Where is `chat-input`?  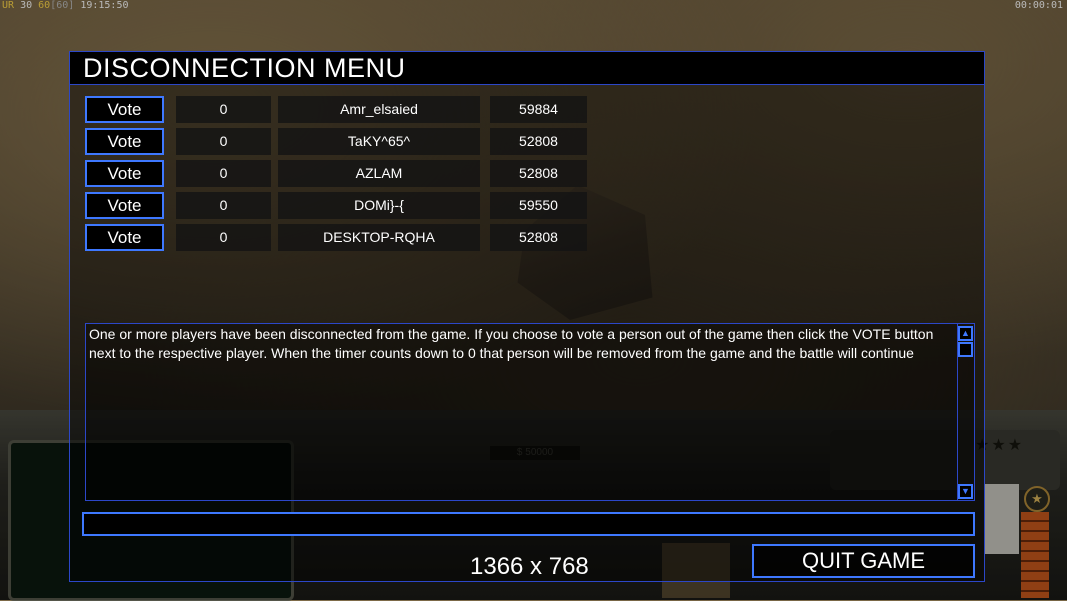
chat-input is located at coordinates (528, 524).